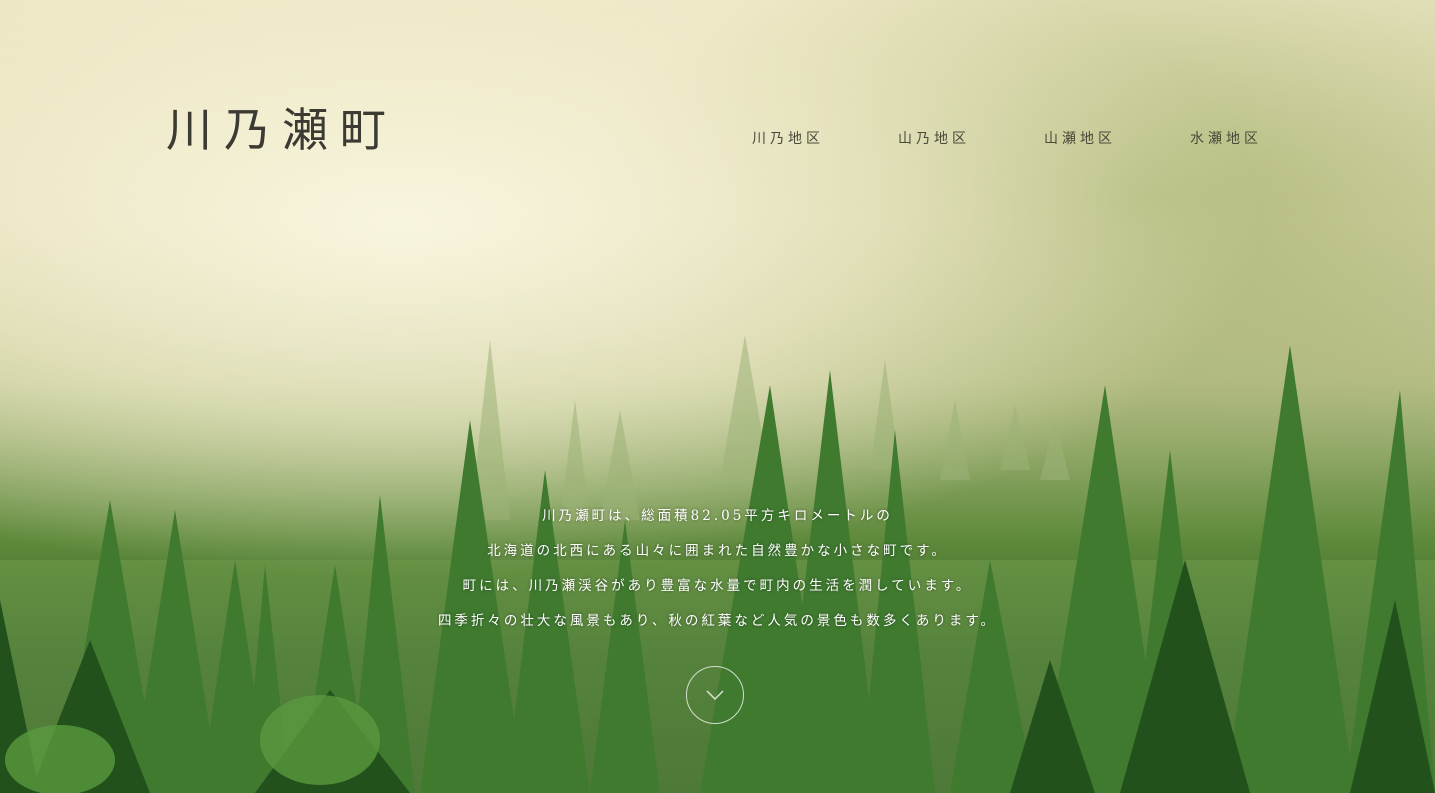  What do you see at coordinates (1263, 138) in the screenshot?
I see `nav-item-minase: 水瀬地区` at bounding box center [1263, 138].